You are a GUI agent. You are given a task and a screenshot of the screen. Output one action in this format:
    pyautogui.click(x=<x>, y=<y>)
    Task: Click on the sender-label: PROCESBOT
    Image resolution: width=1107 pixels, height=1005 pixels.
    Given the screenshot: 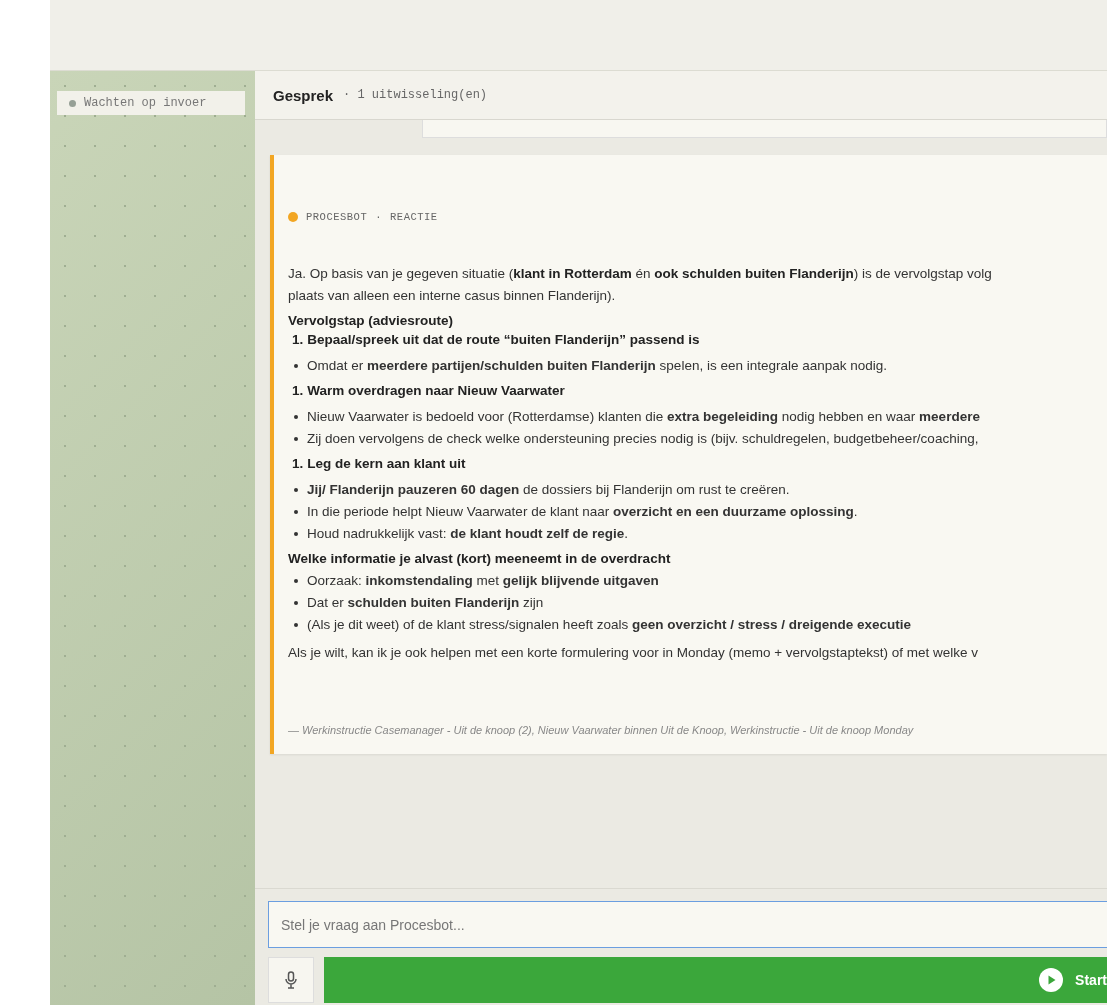 What is the action you would take?
    pyautogui.click(x=337, y=217)
    